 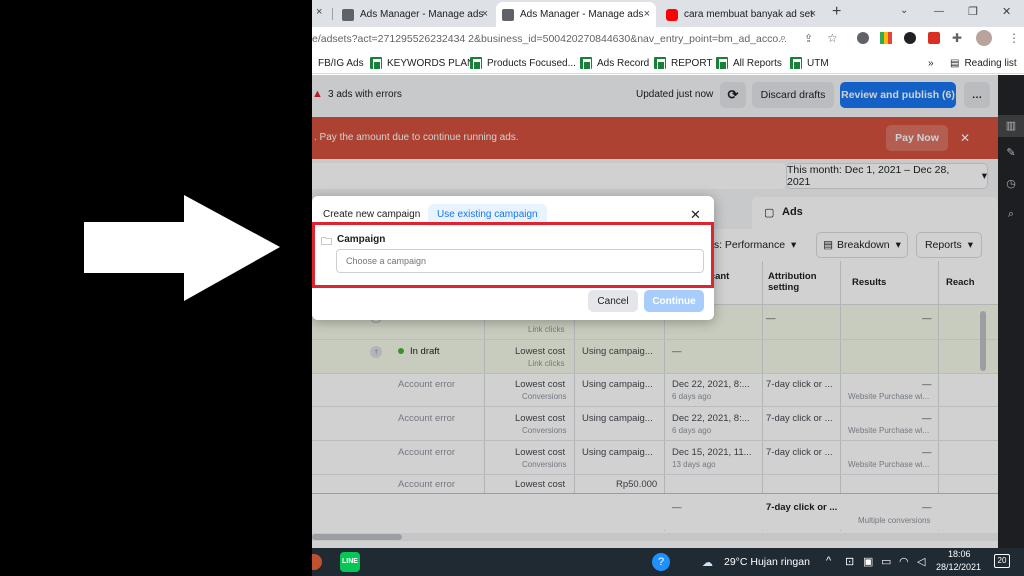 What do you see at coordinates (1011, 184) in the screenshot?
I see `history-icon: ◷` at bounding box center [1011, 184].